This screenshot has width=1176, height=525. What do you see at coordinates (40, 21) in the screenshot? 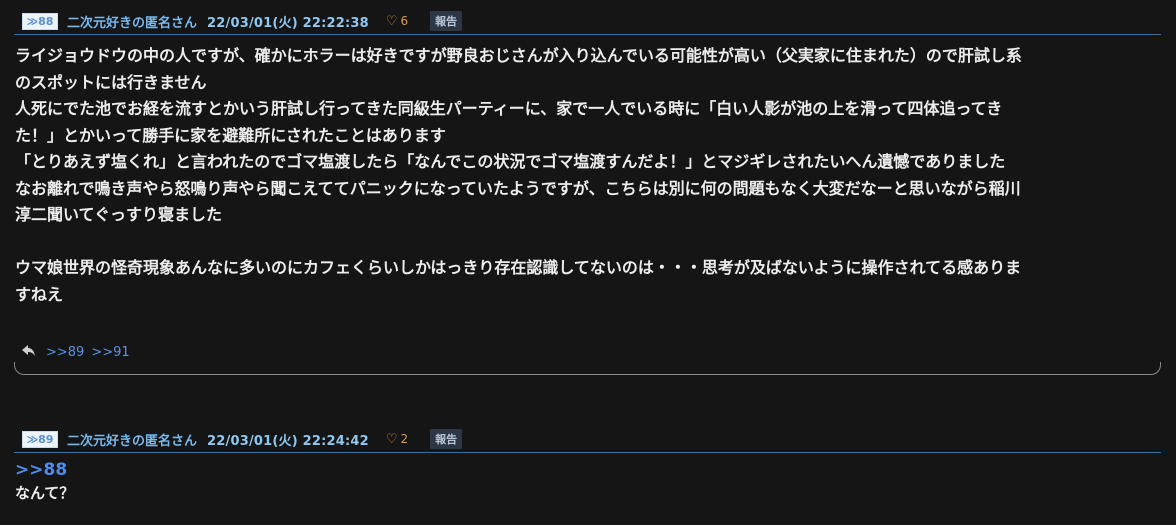
I see `post-number-badge: ≫88` at bounding box center [40, 21].